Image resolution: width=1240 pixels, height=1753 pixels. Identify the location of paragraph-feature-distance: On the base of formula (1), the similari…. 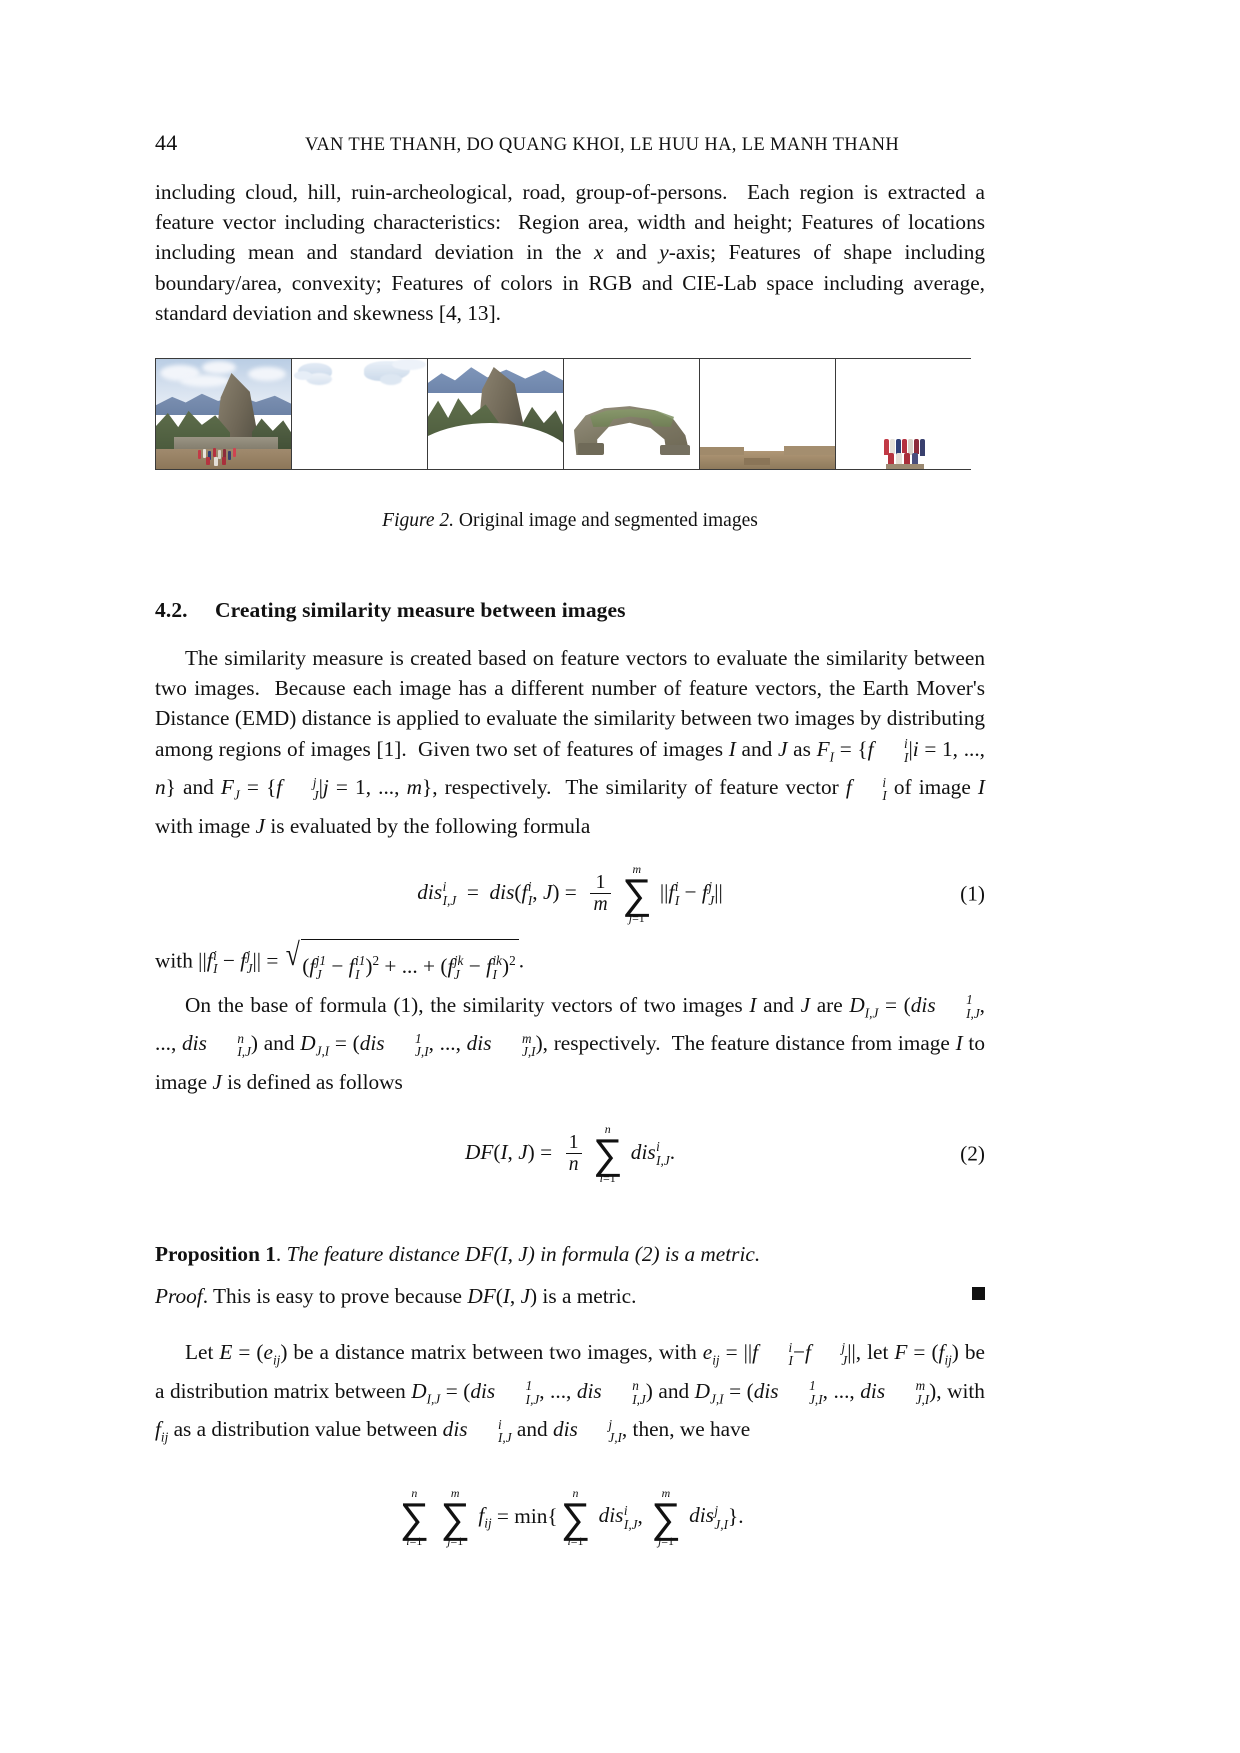
(570, 1043).